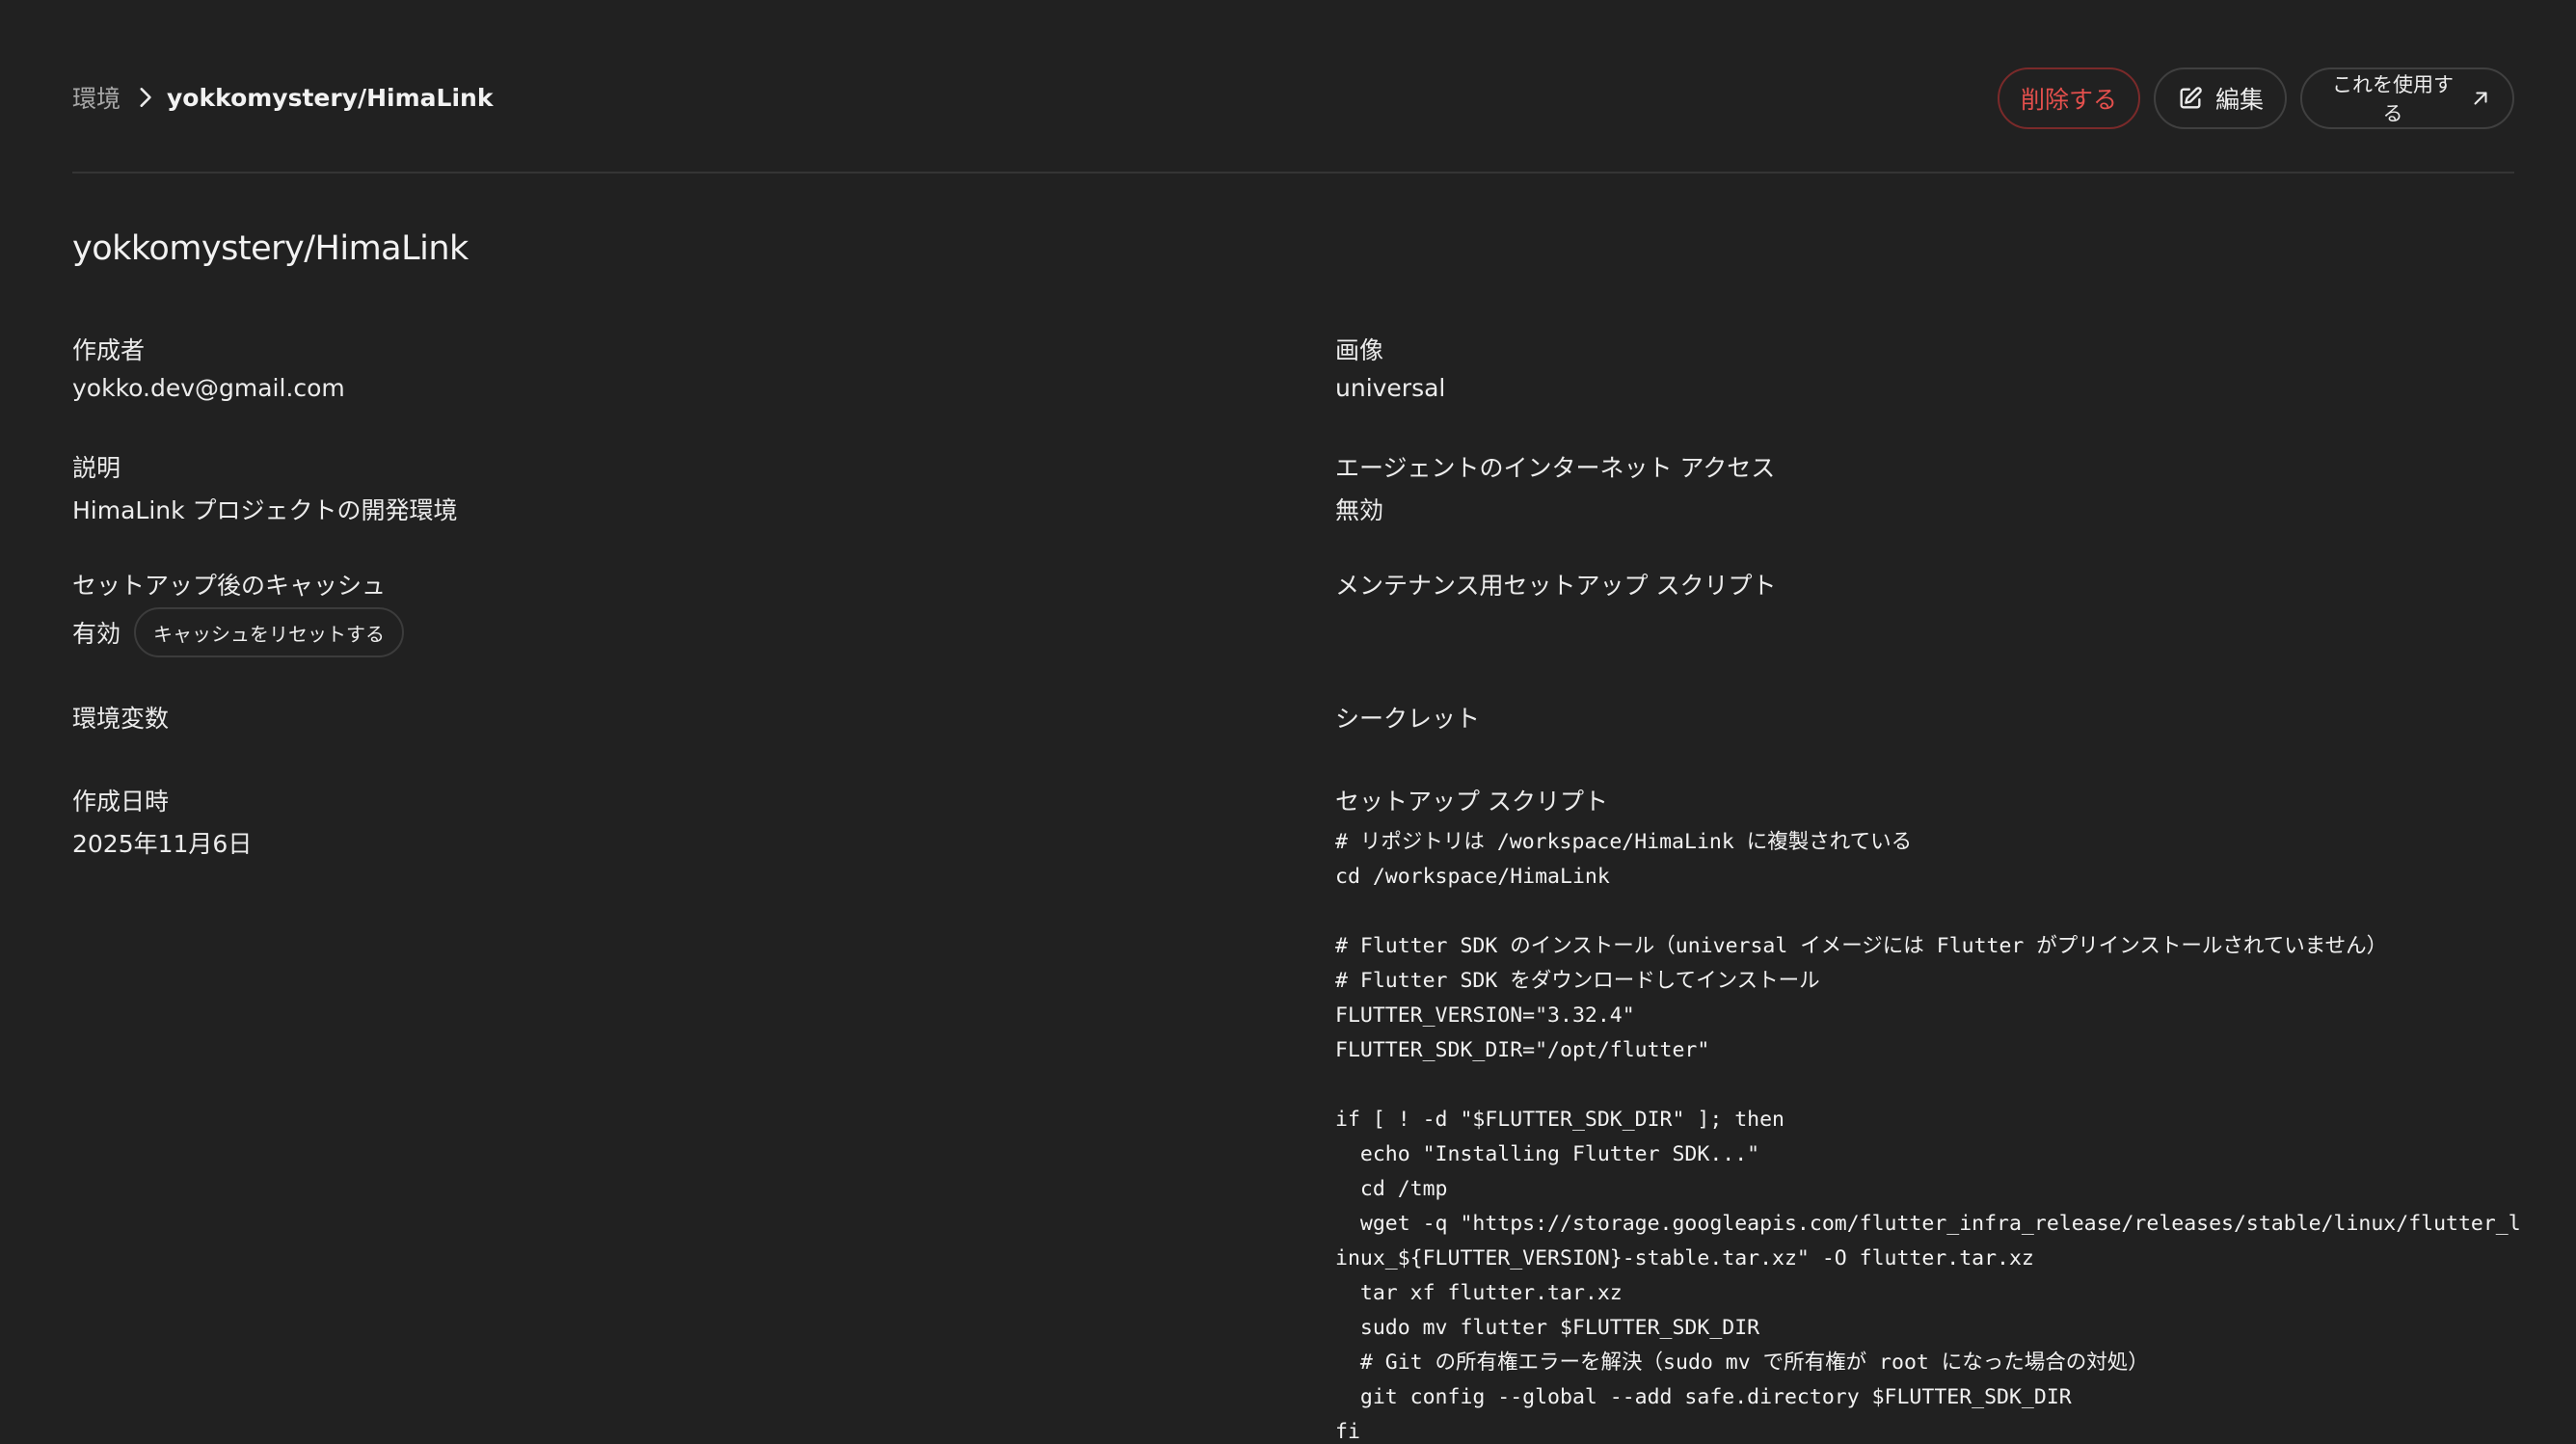 This screenshot has height=1444, width=2576. Describe the element at coordinates (2393, 99) in the screenshot. I see `use-environment-button-label: これを使用する` at that location.